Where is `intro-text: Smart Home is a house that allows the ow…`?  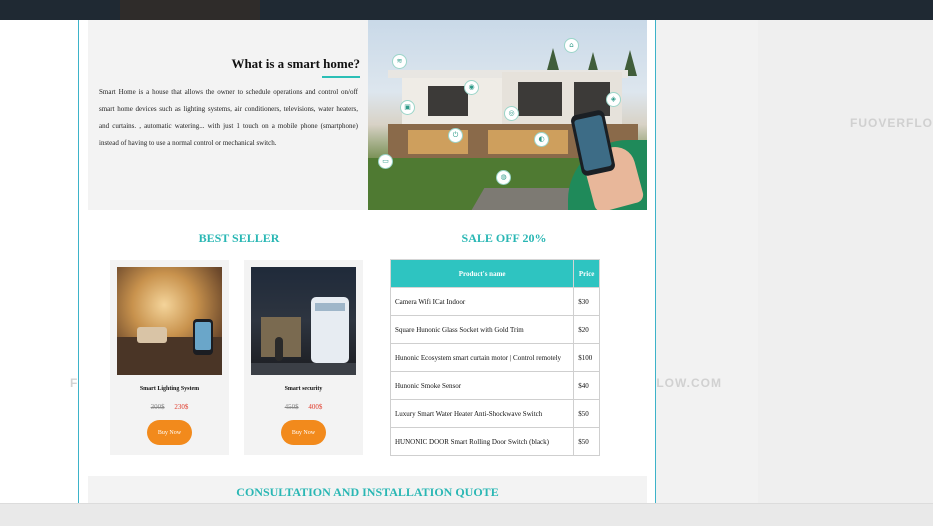 intro-text: Smart Home is a house that allows the ow… is located at coordinates (228, 117).